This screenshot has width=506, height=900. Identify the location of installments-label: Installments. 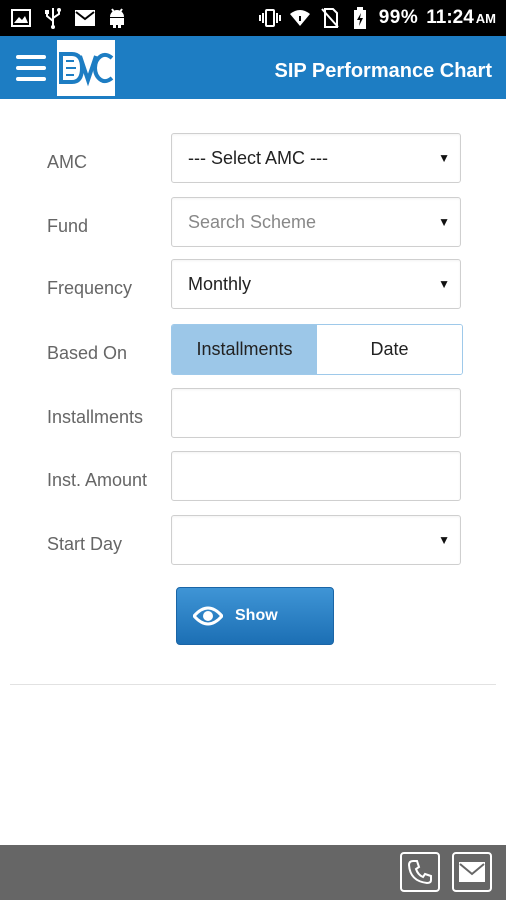
(95, 417).